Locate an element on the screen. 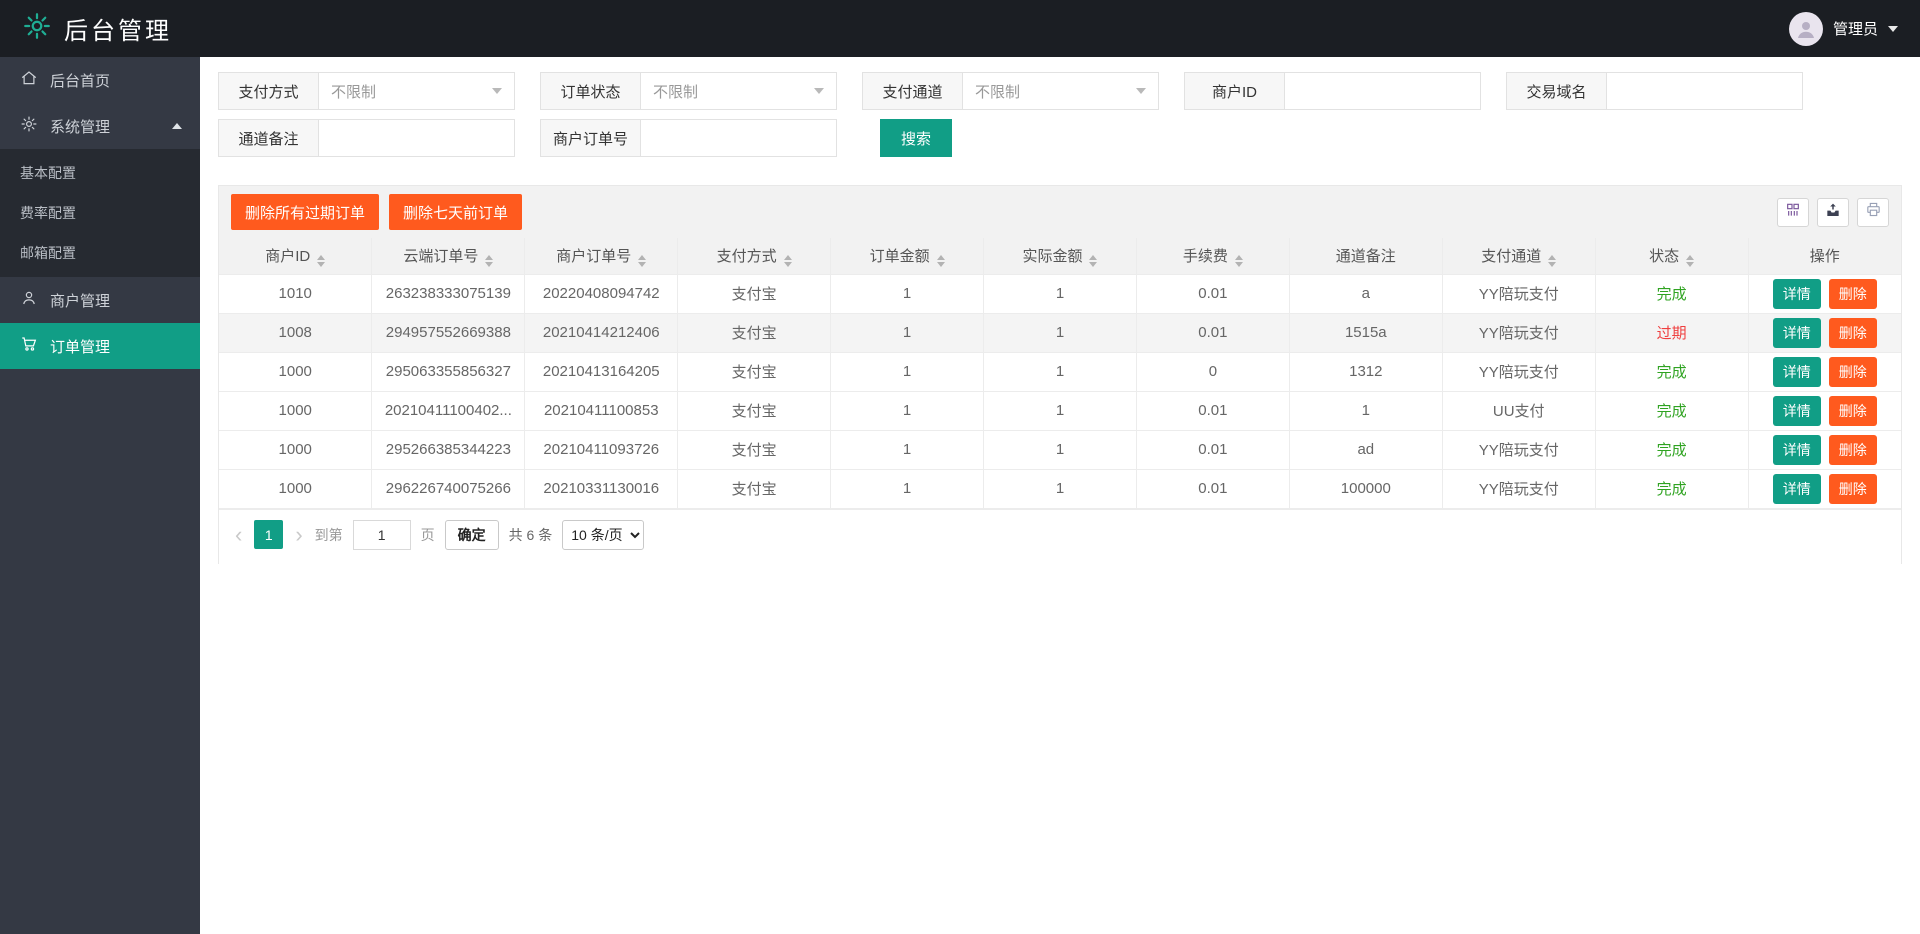  print-button is located at coordinates (1873, 212).